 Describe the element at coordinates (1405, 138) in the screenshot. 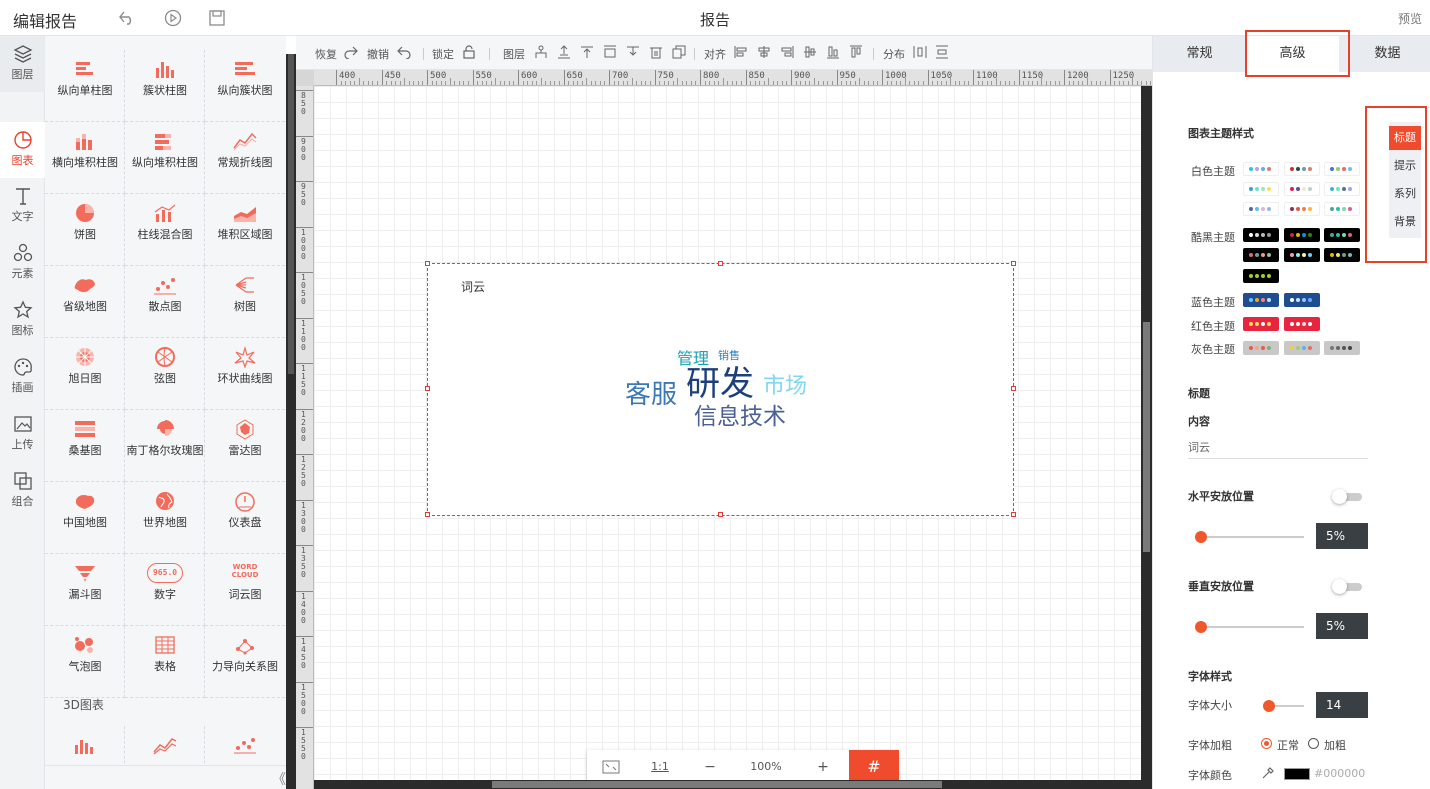

I see `subnav-title: 标题` at that location.